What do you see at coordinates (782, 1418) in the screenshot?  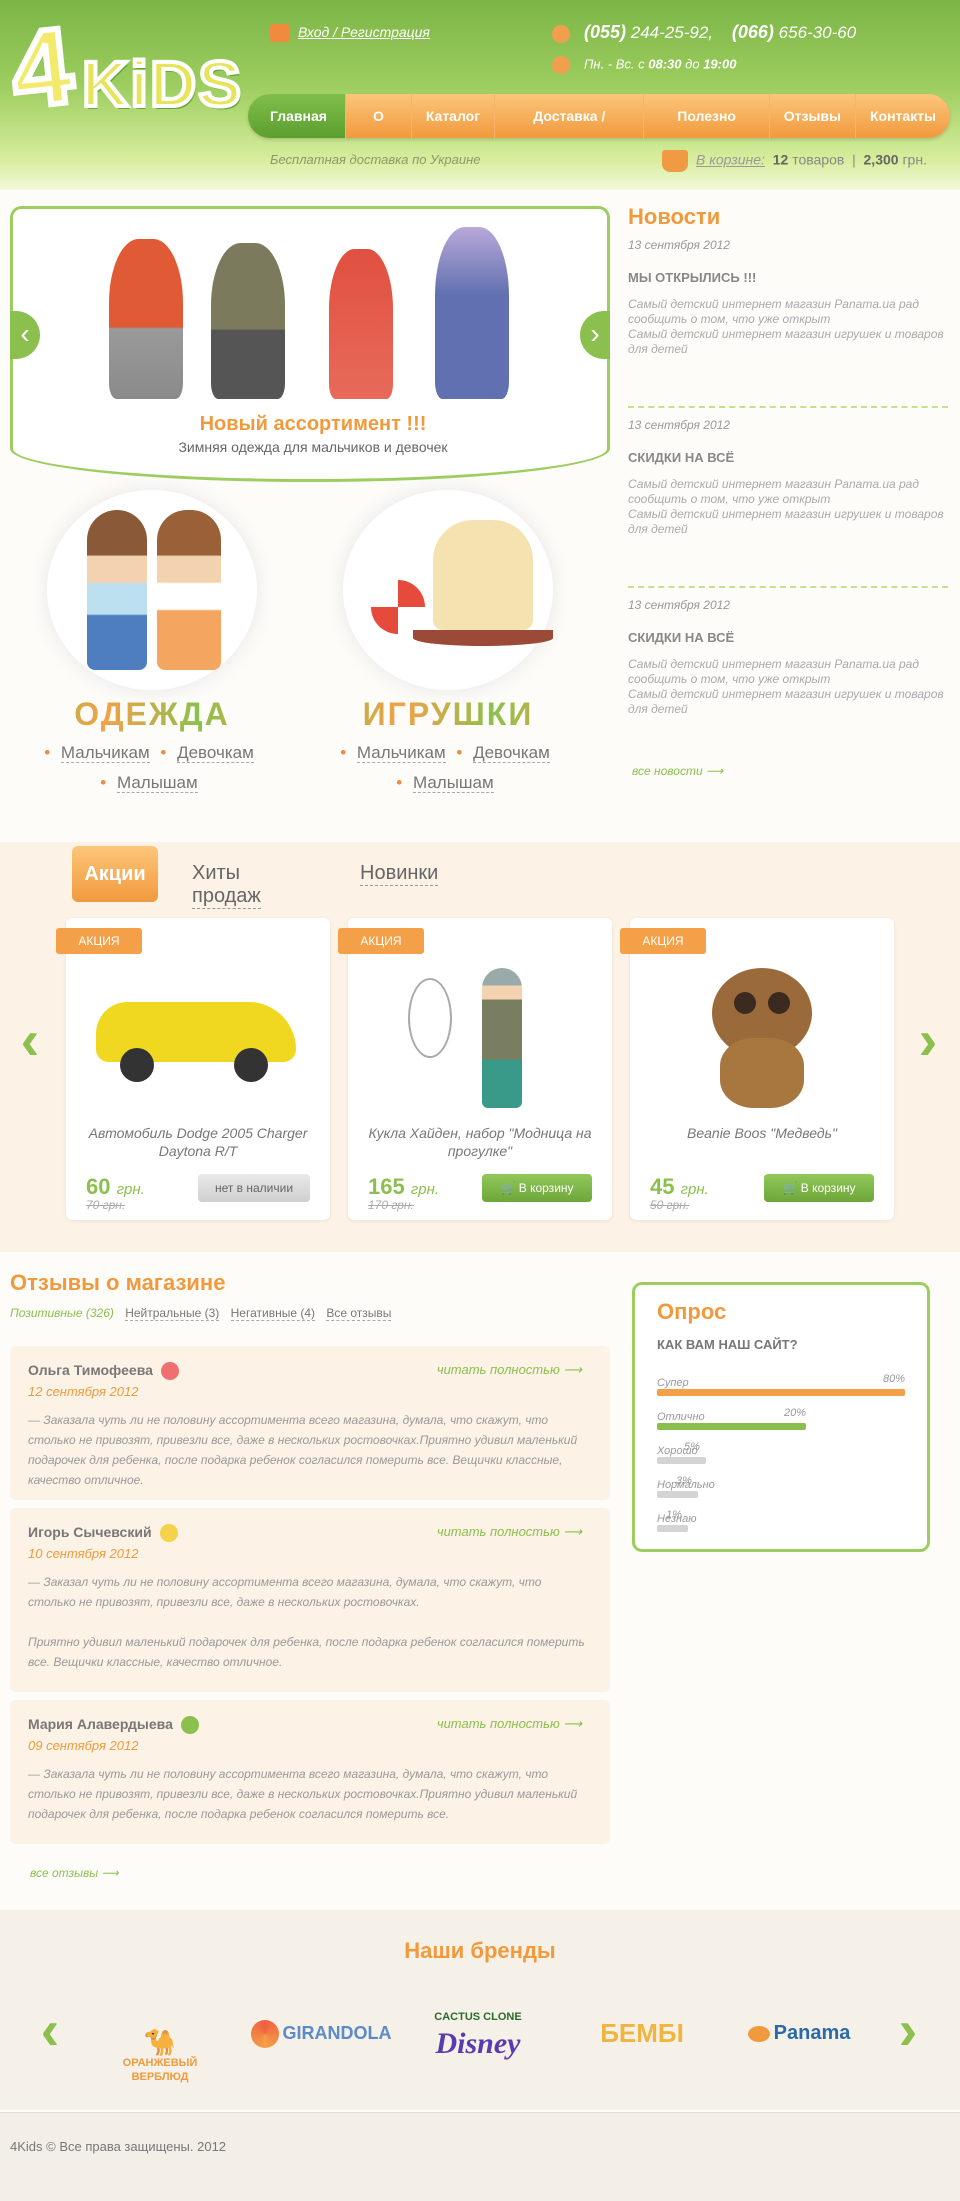 I see `poll-option: Отлично 20%` at bounding box center [782, 1418].